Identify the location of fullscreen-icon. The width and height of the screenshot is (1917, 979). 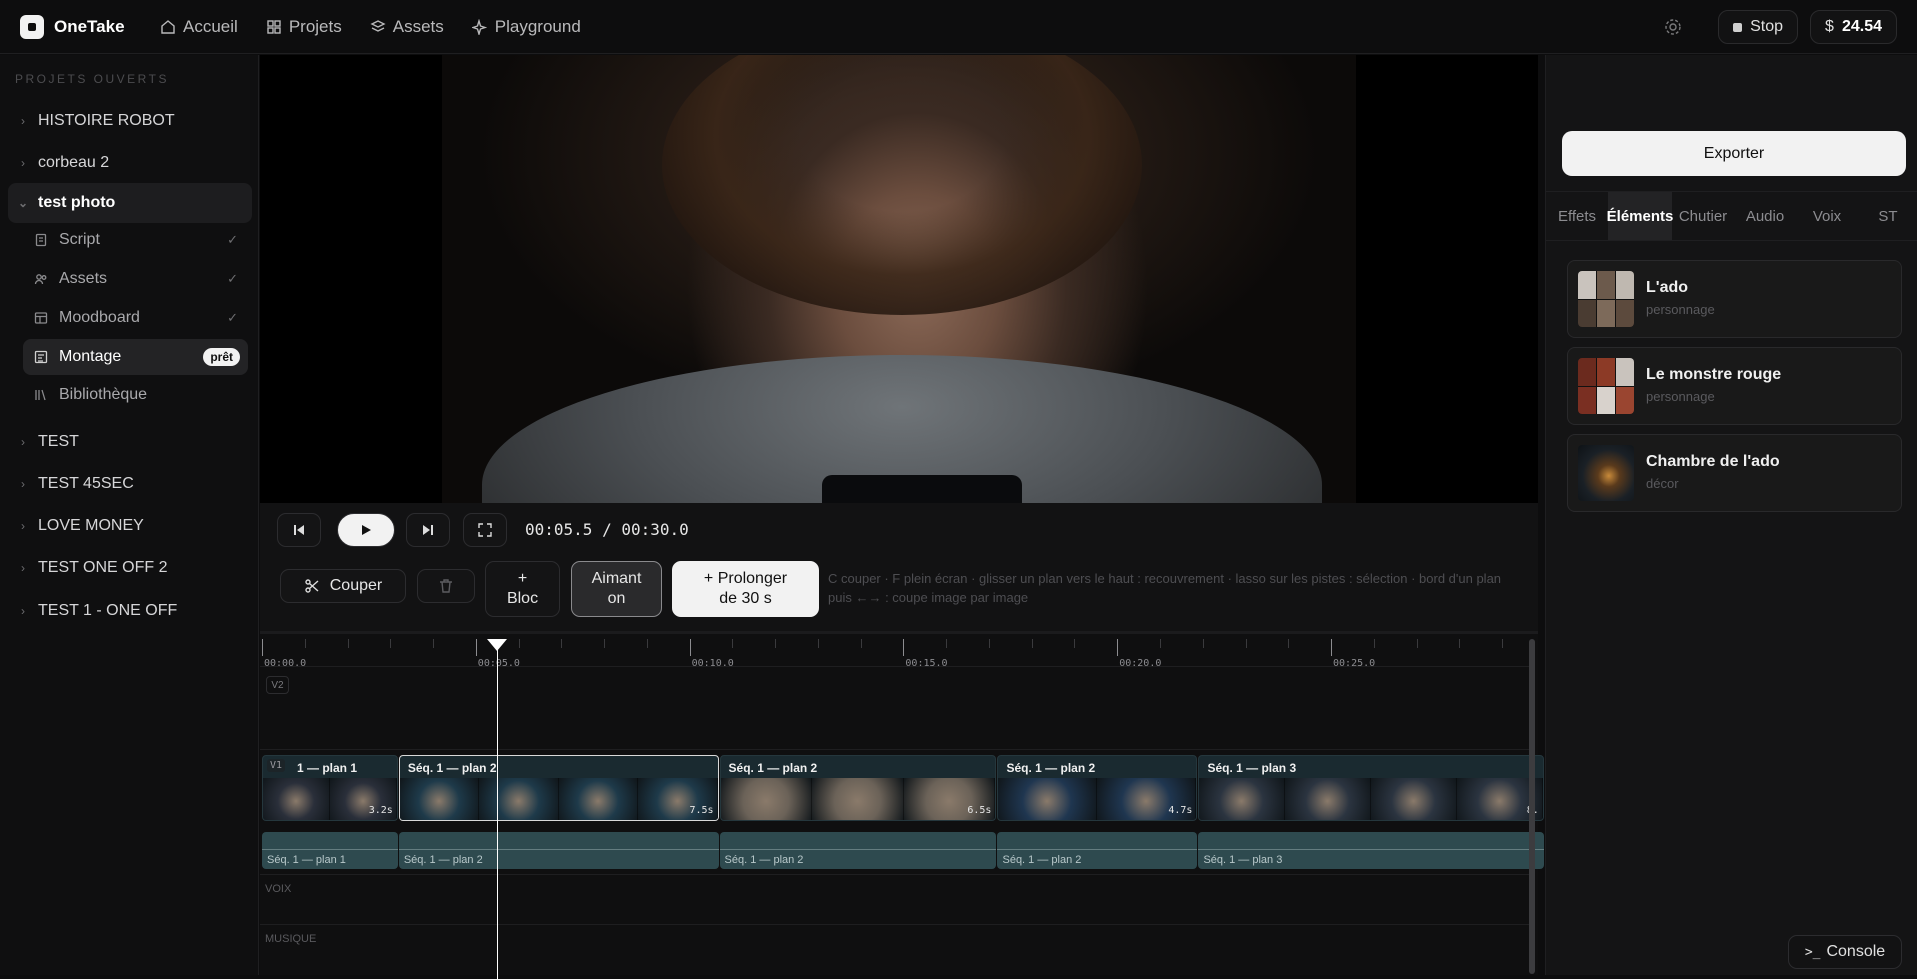
(485, 530).